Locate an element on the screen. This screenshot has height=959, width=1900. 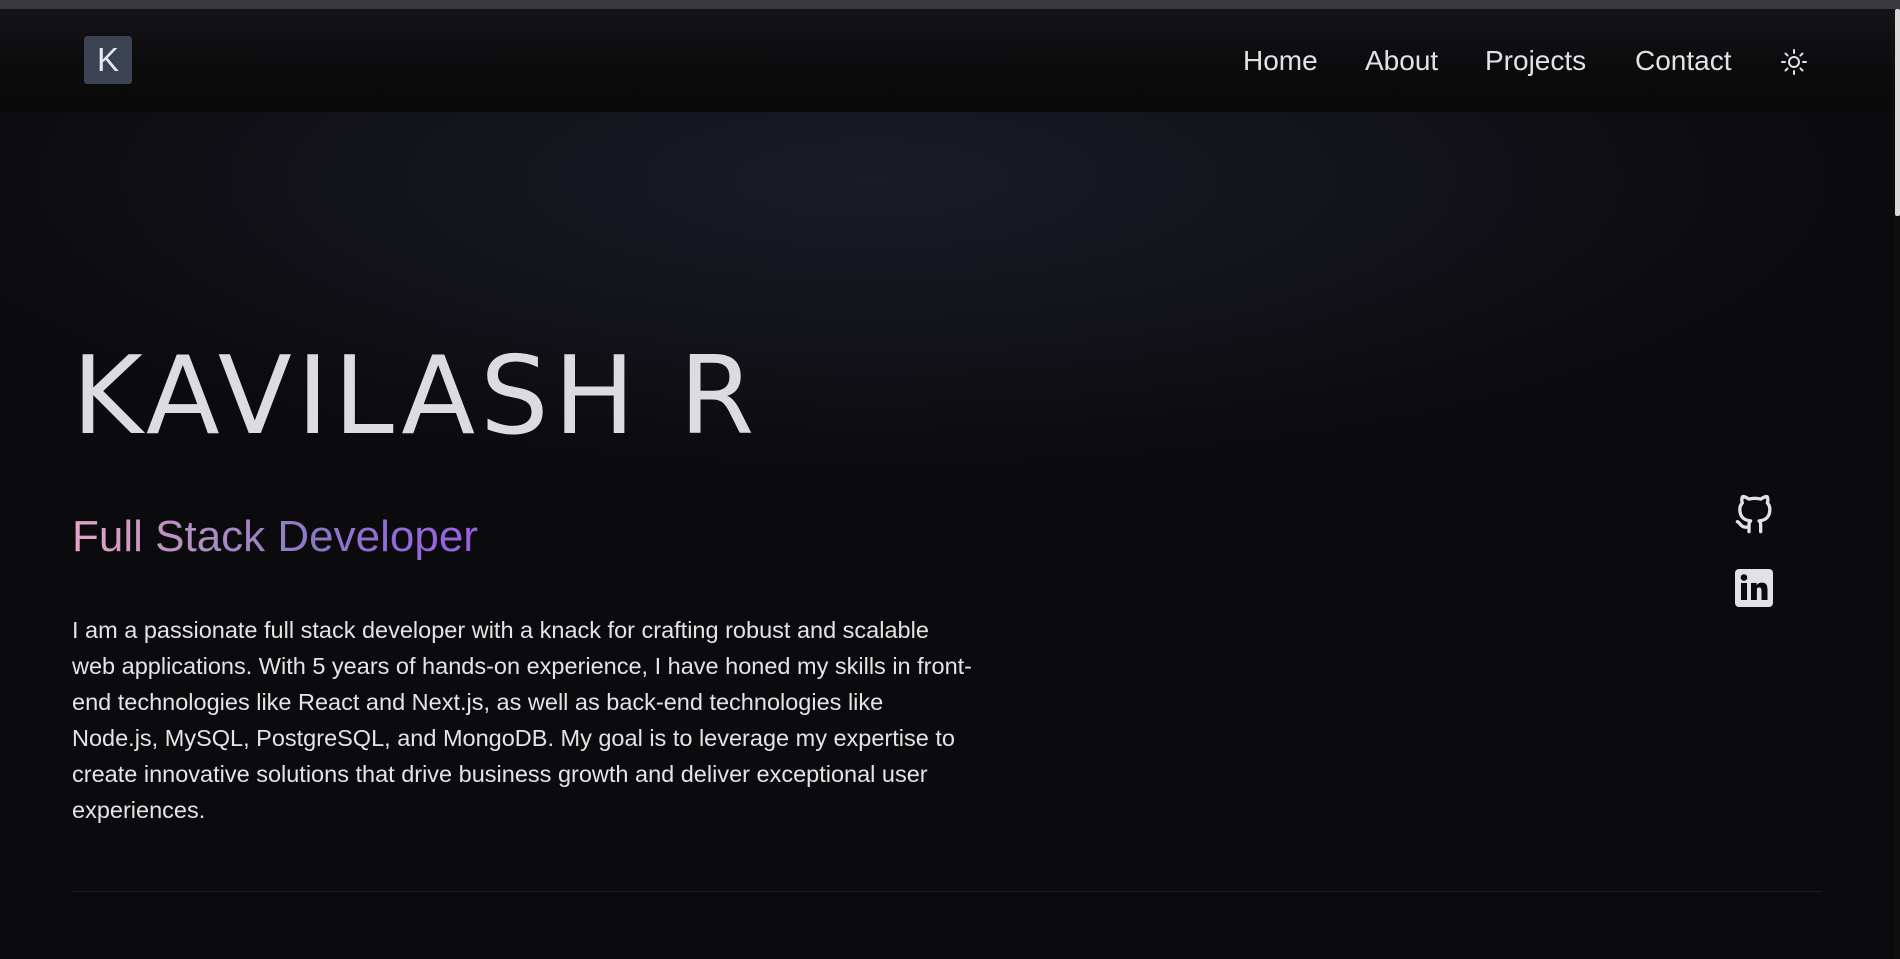
linkedin-icon is located at coordinates (1754, 588).